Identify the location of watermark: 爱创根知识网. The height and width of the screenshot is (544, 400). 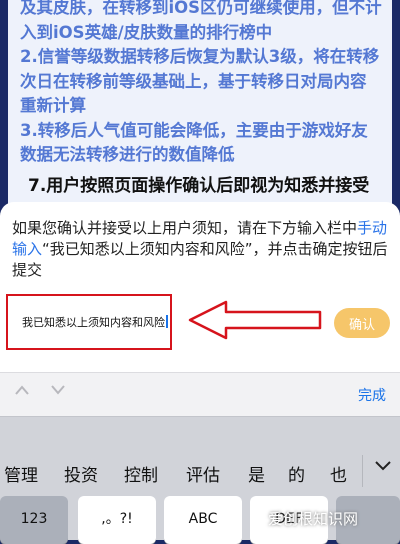
(313, 519).